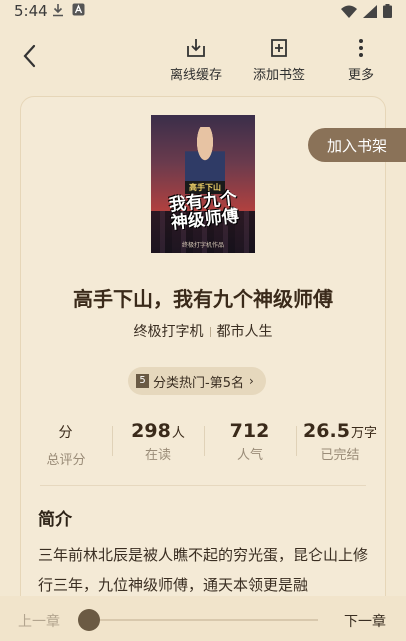 This screenshot has height=641, width=406. I want to click on stat-value: 分, so click(65, 433).